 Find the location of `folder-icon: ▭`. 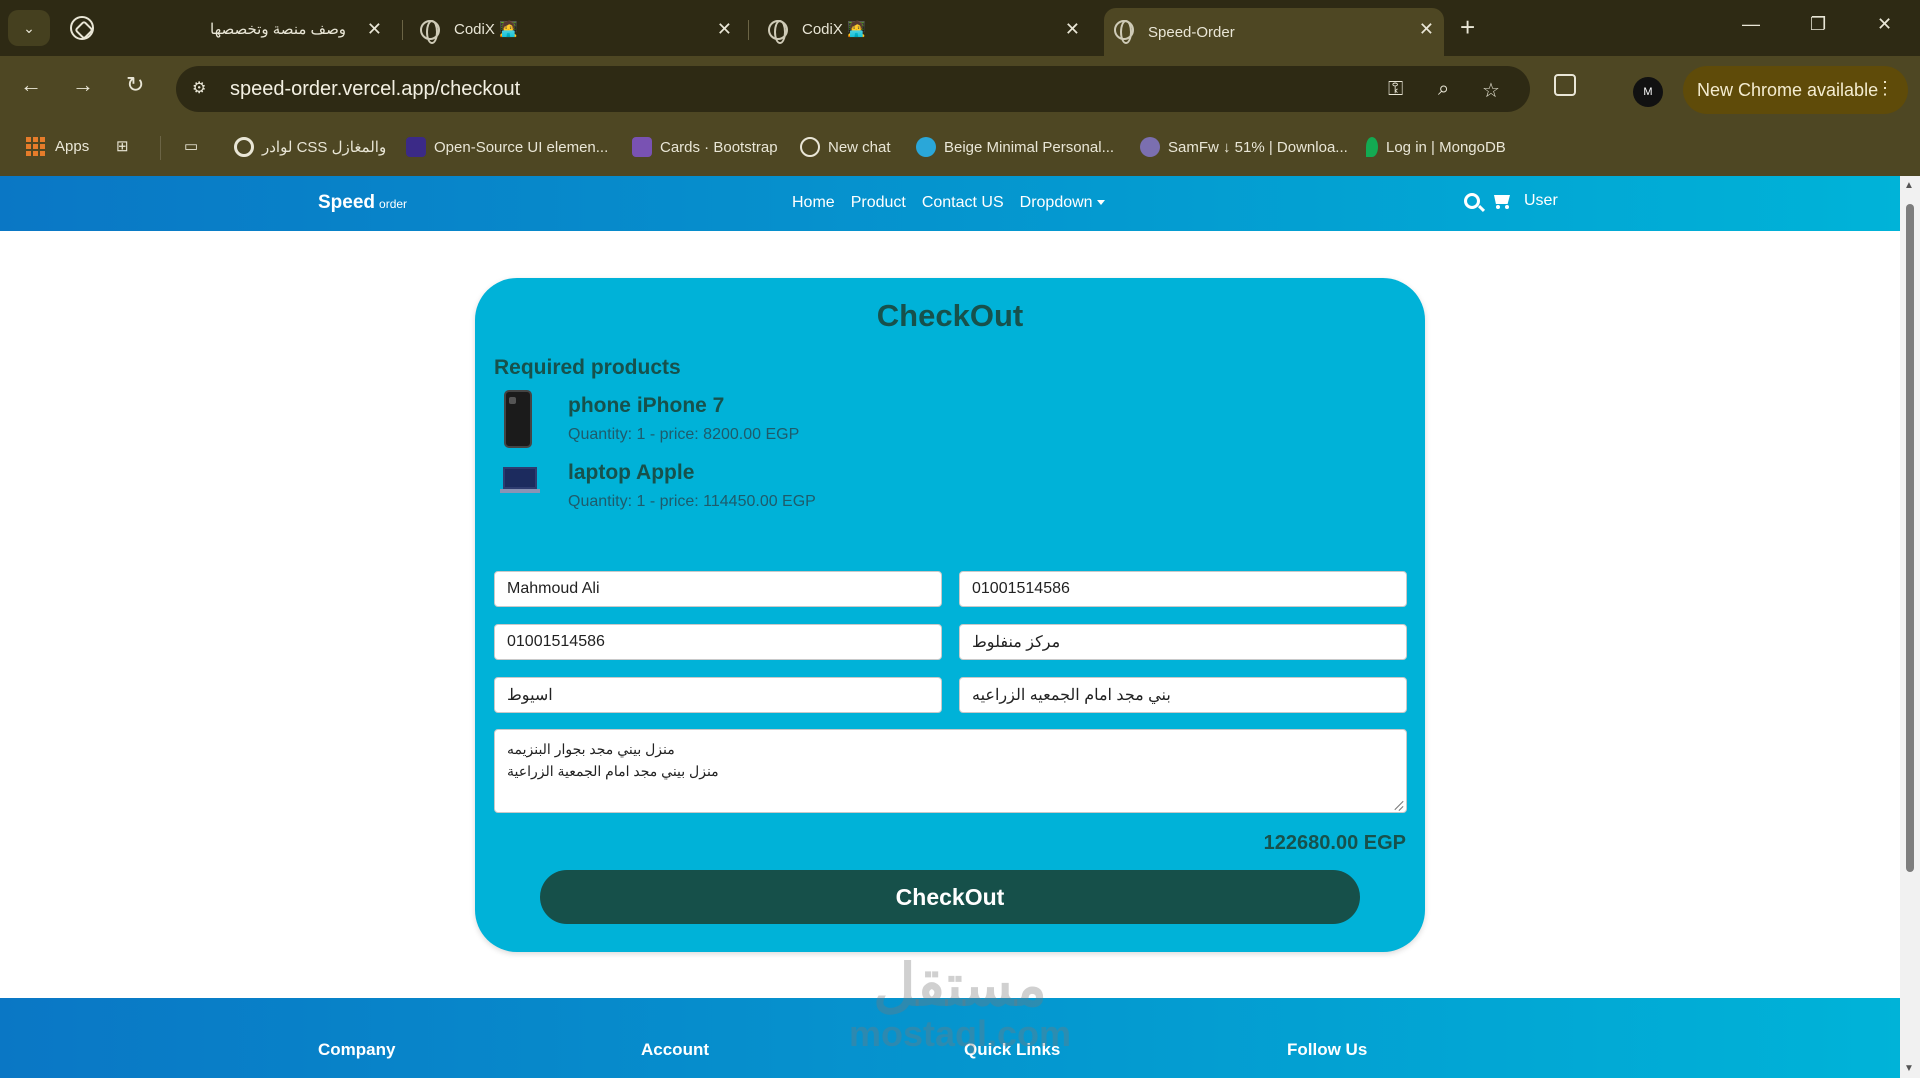

folder-icon: ▭ is located at coordinates (191, 146).